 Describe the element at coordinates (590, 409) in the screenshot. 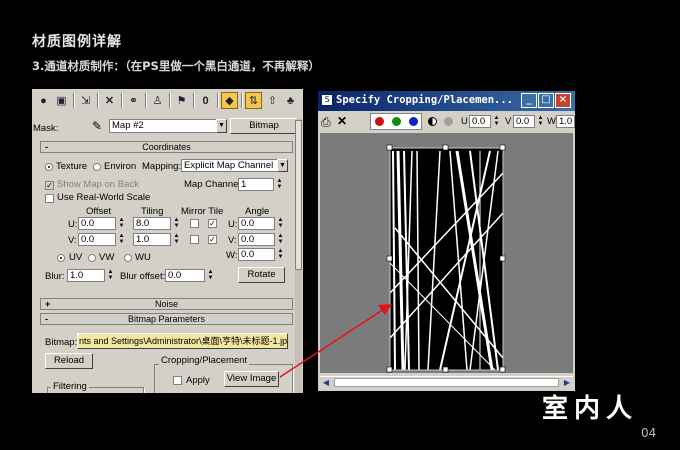

I see `site-logo: 室内人` at that location.